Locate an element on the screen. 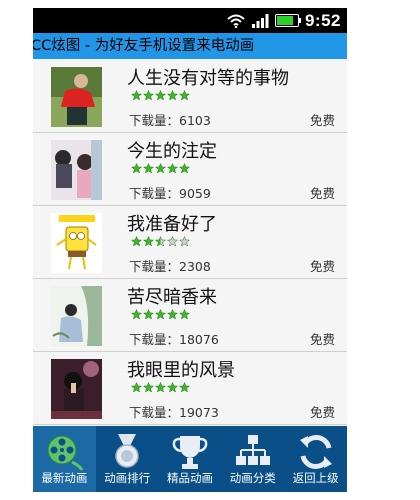 Image resolution: width=420 pixels, height=500 pixels. tab-medal: 动画排行 is located at coordinates (127, 459).